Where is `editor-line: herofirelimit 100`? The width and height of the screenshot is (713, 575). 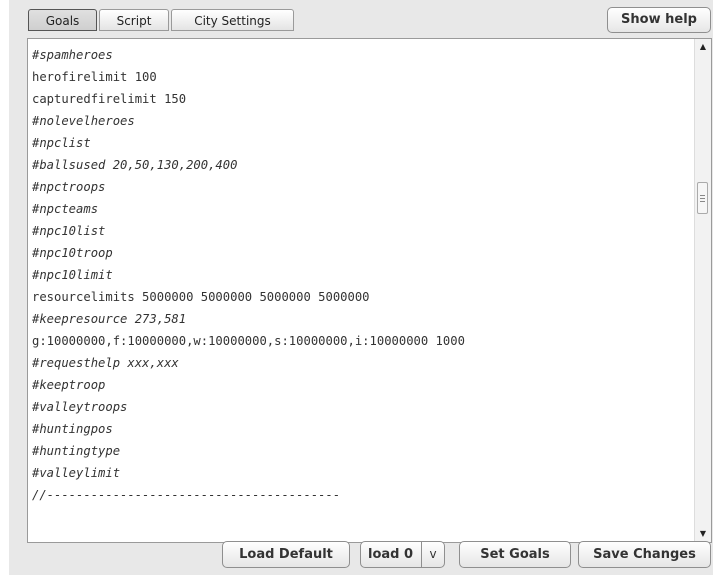
editor-line: herofirelimit 100 is located at coordinates (94, 77).